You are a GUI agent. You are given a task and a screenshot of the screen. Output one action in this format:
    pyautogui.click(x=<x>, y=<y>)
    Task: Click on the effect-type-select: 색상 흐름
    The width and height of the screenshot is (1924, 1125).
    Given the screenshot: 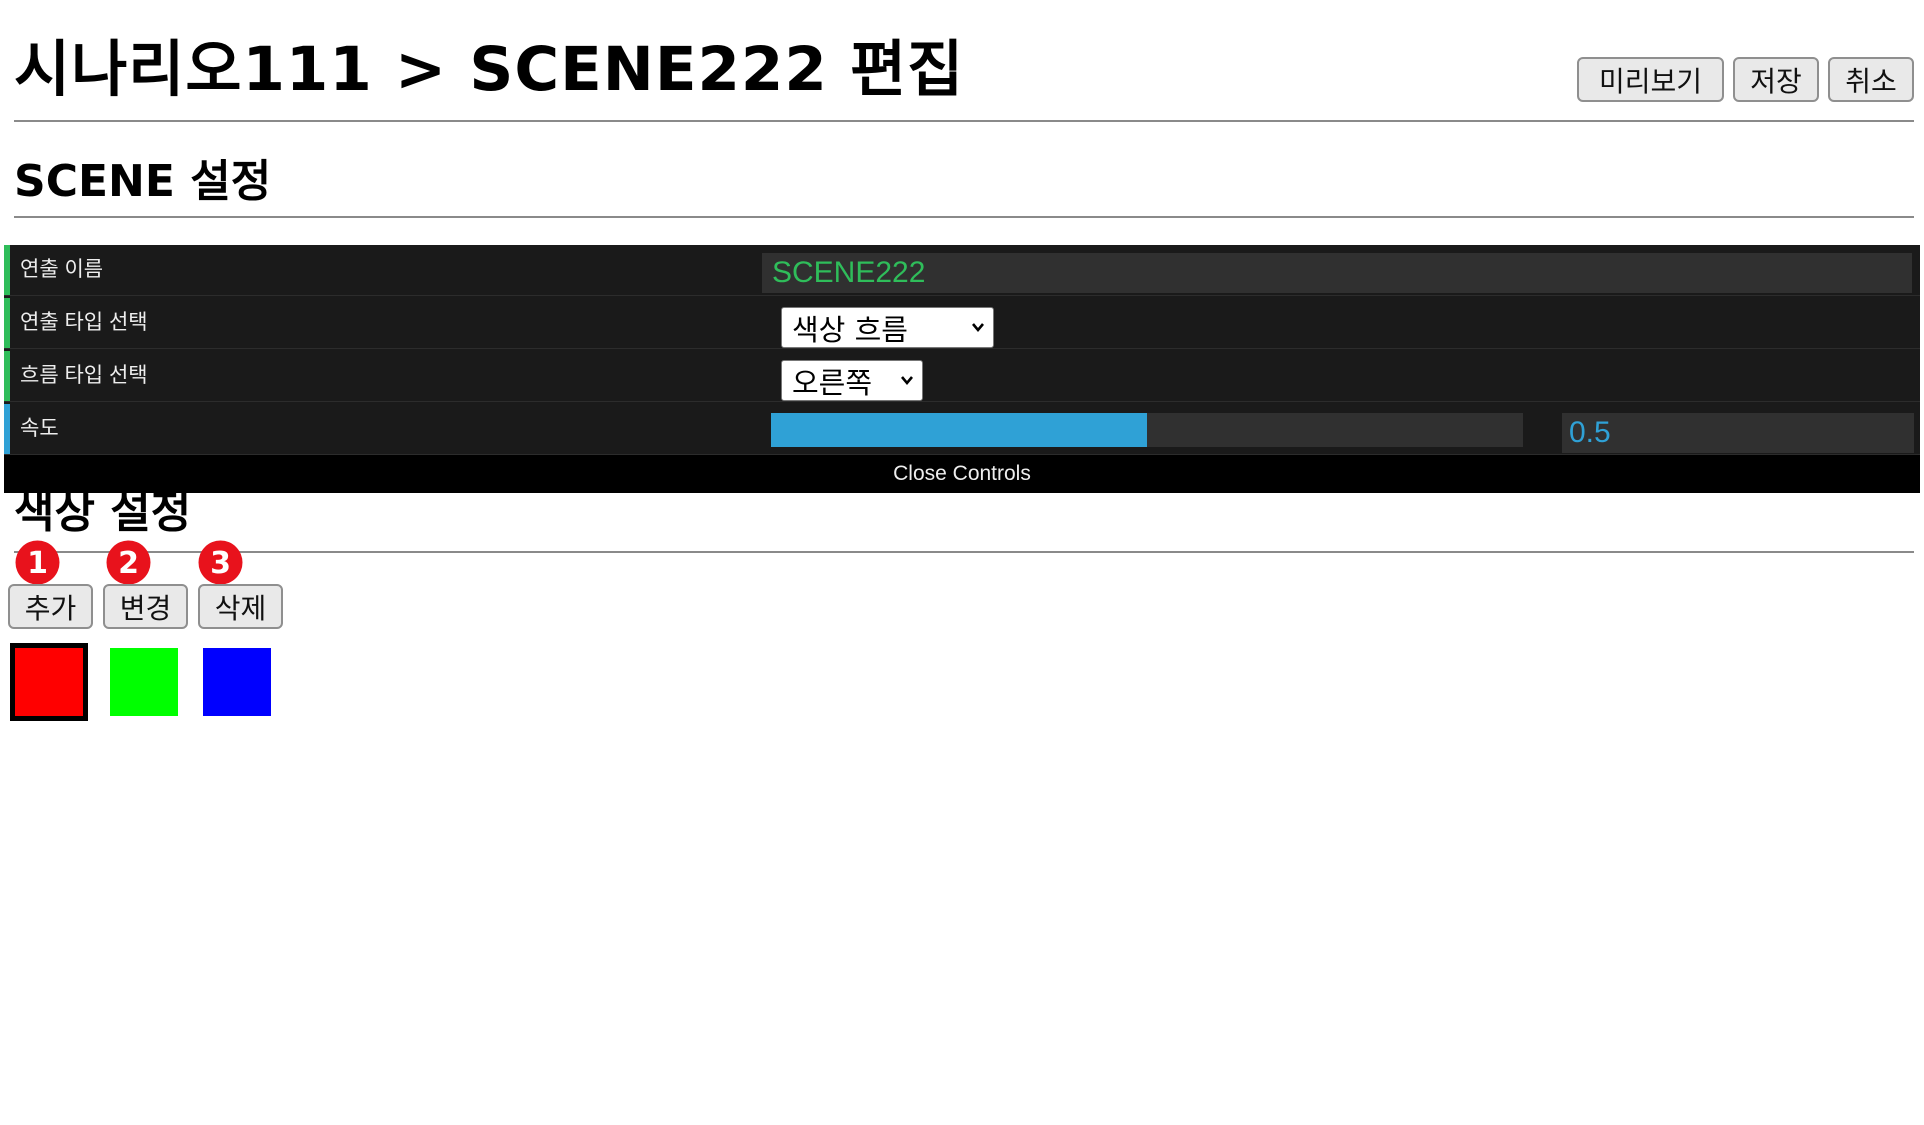 What is the action you would take?
    pyautogui.click(x=887, y=327)
    